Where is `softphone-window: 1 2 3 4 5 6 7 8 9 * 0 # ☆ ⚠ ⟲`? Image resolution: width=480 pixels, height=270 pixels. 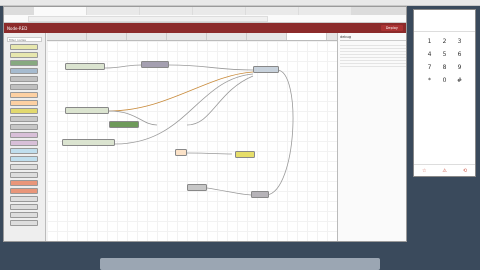
softphone-window: 1 2 3 4 5 6 7 8 9 * 0 # ☆ ⚠ ⟲ is located at coordinates (444, 93).